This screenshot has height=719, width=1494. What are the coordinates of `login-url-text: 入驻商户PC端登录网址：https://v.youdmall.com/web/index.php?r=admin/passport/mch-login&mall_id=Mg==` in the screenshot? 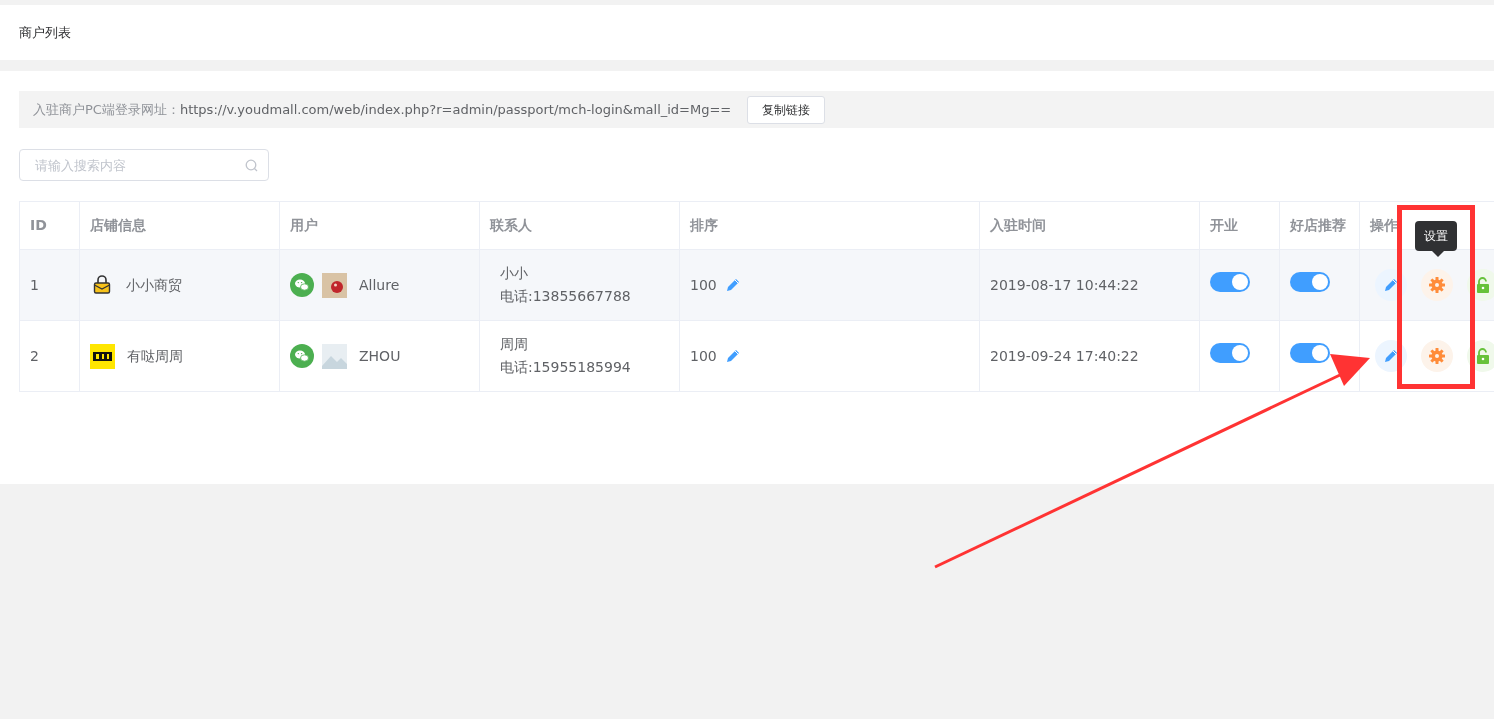 It's located at (382, 109).